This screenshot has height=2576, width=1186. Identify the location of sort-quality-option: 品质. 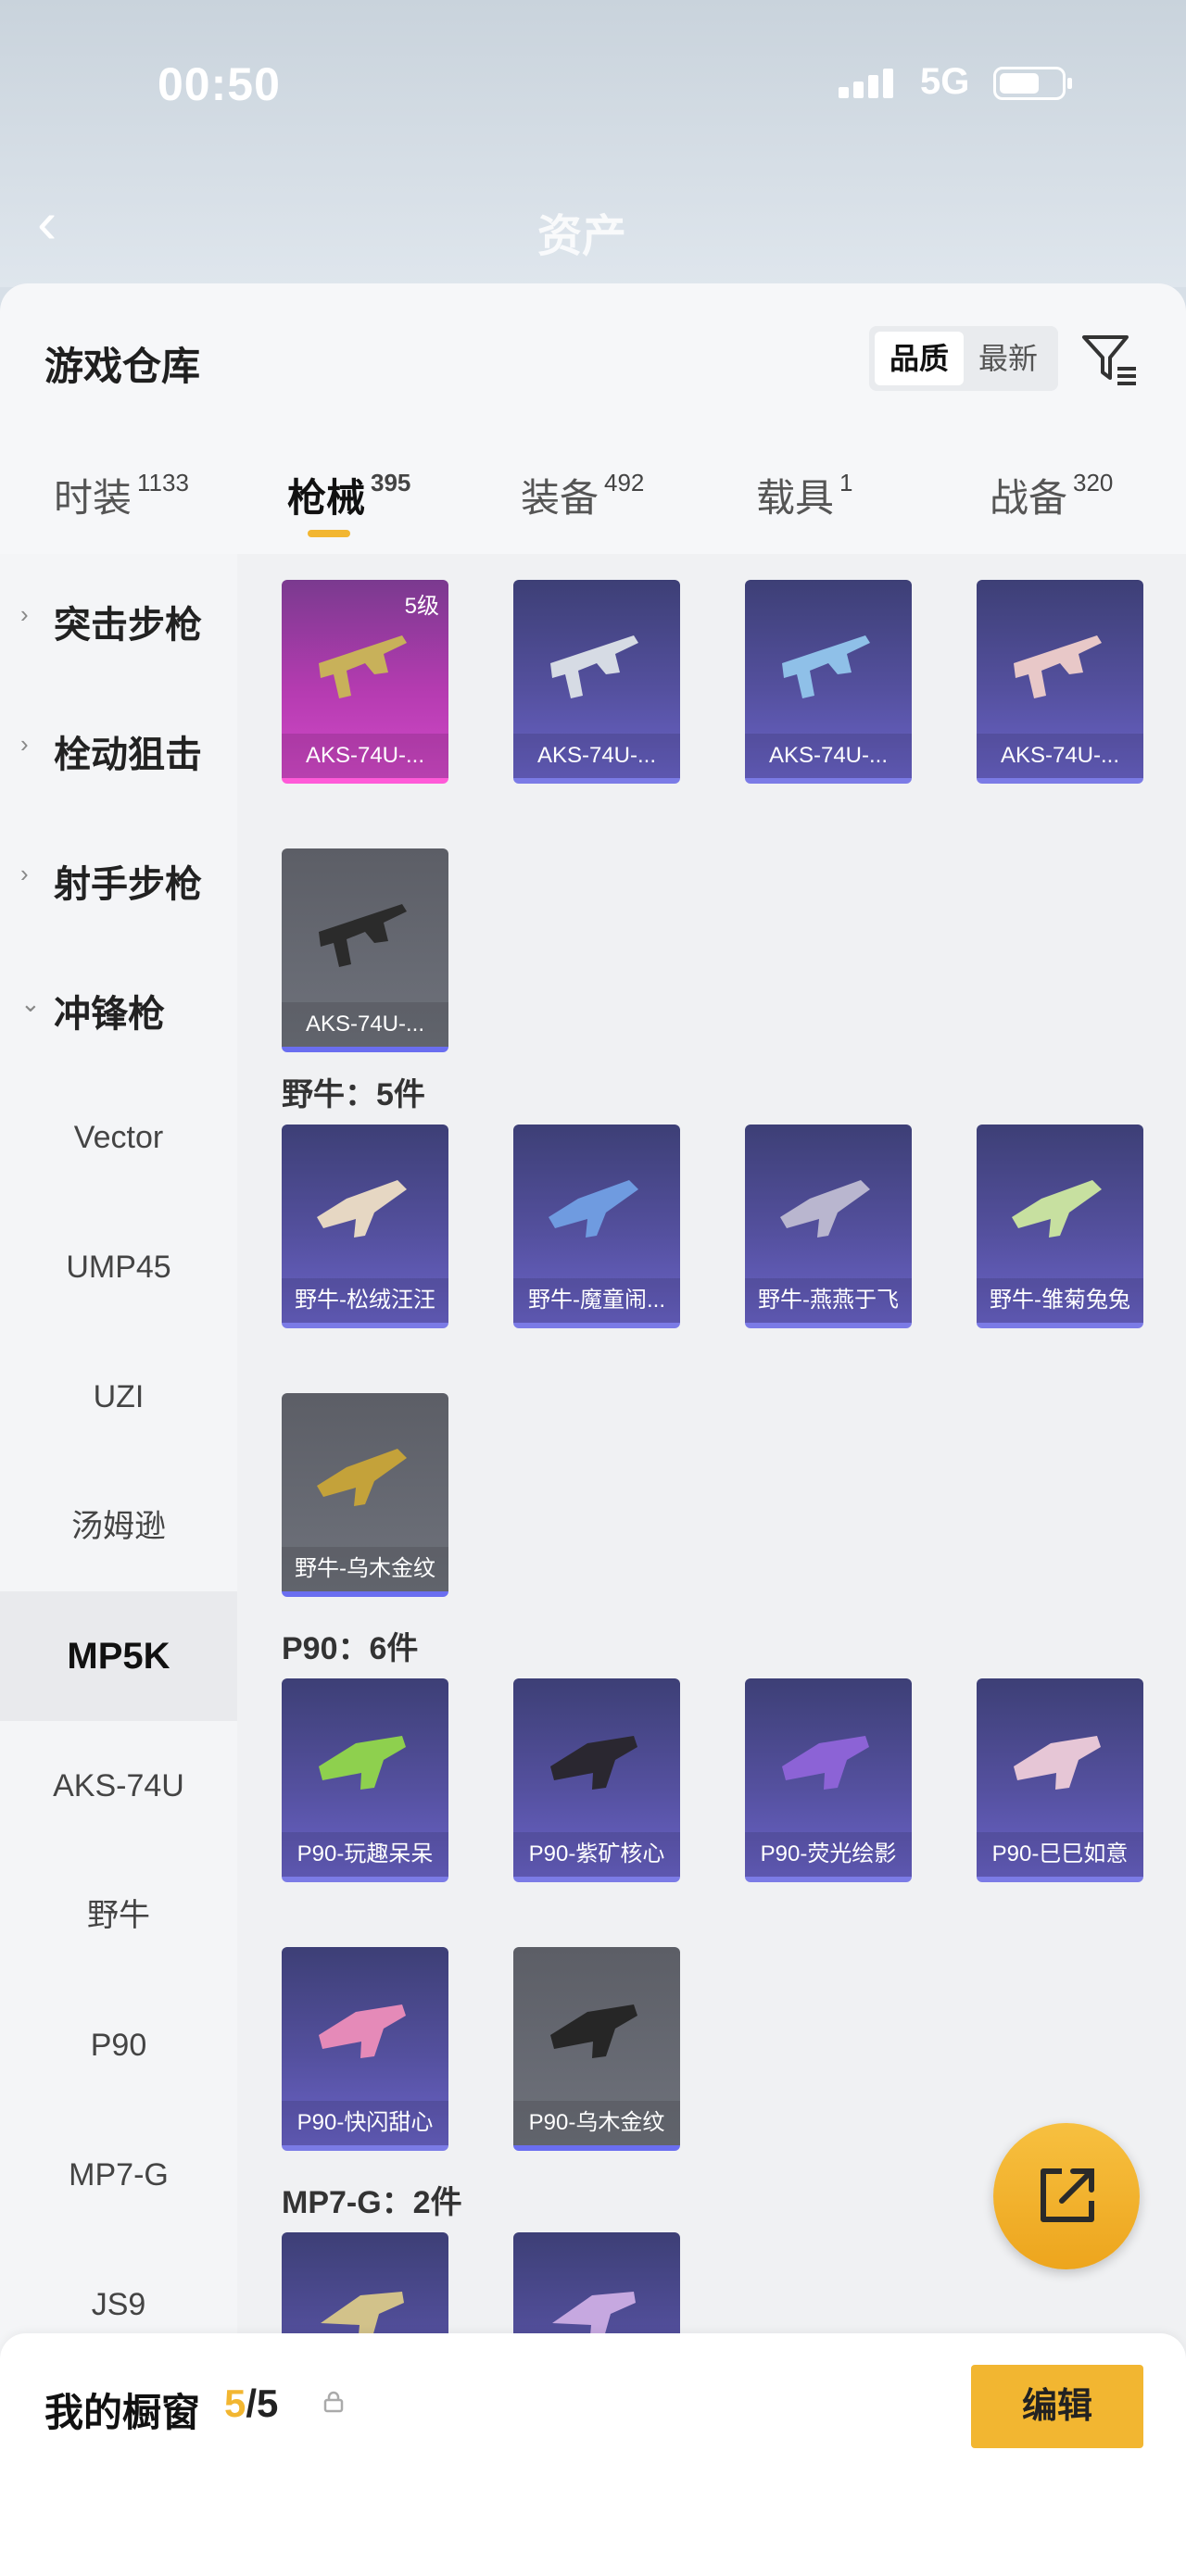
(919, 358).